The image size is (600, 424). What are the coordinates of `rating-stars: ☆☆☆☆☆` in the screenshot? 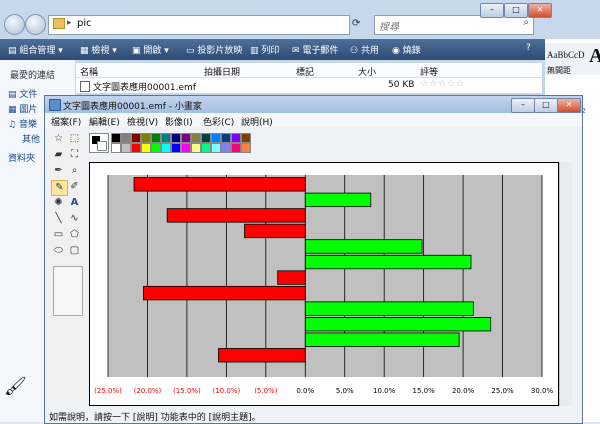 It's located at (442, 84).